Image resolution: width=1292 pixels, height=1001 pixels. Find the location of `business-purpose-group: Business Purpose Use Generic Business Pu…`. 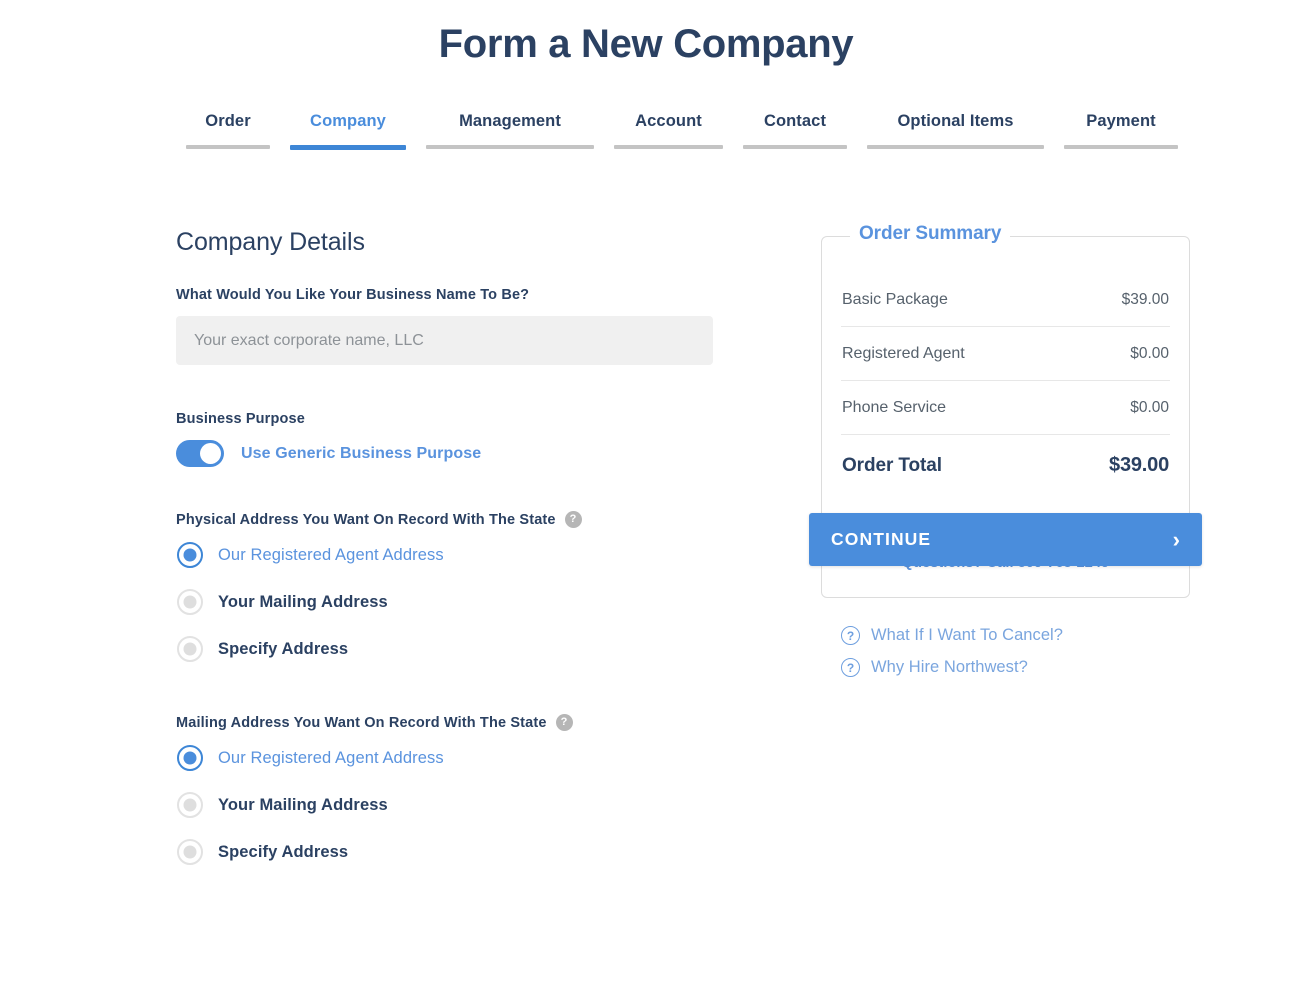

business-purpose-group: Business Purpose Use Generic Business Pu… is located at coordinates (446, 439).